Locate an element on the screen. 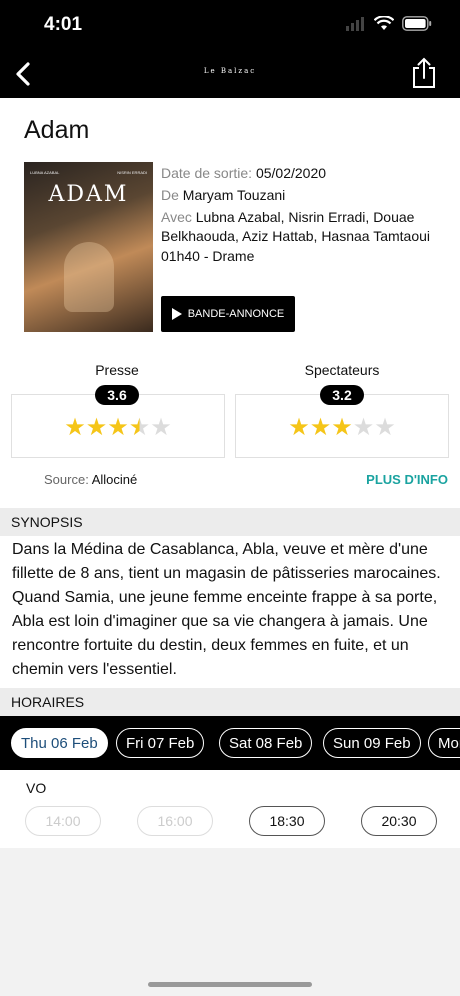 This screenshot has height=996, width=460. status-time: 4:01 is located at coordinates (63, 24).